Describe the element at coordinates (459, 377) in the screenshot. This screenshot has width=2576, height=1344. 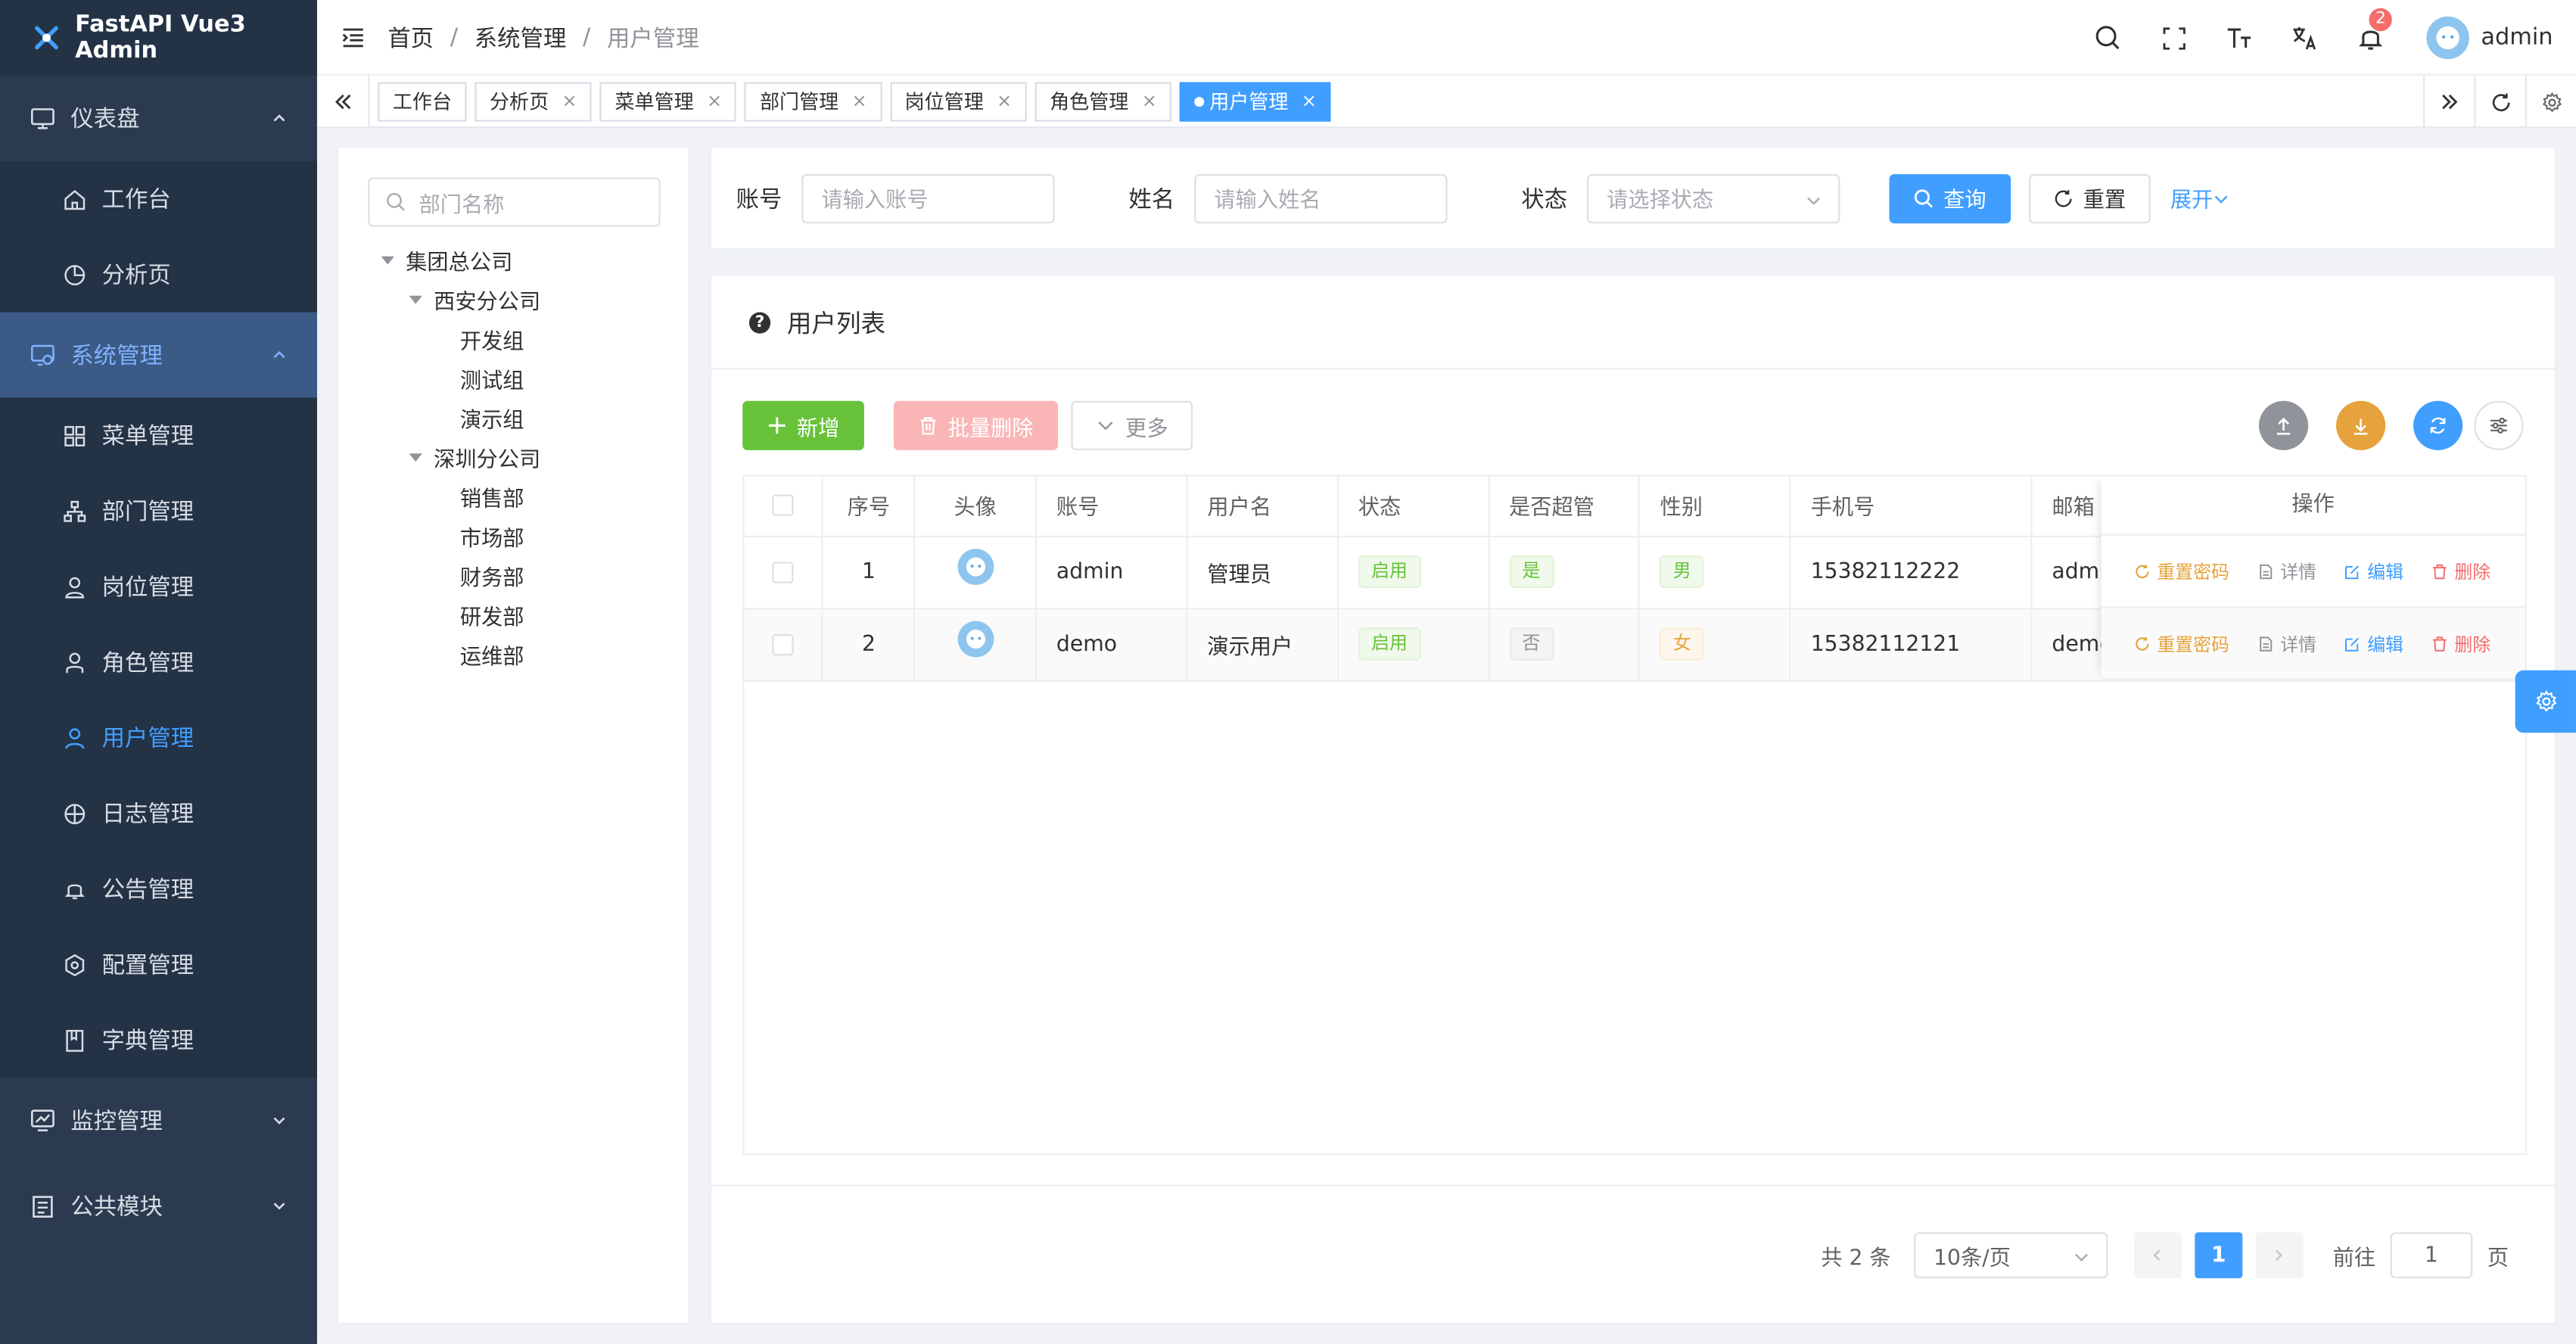
I see `tree-node-leaf: 测试组` at that location.